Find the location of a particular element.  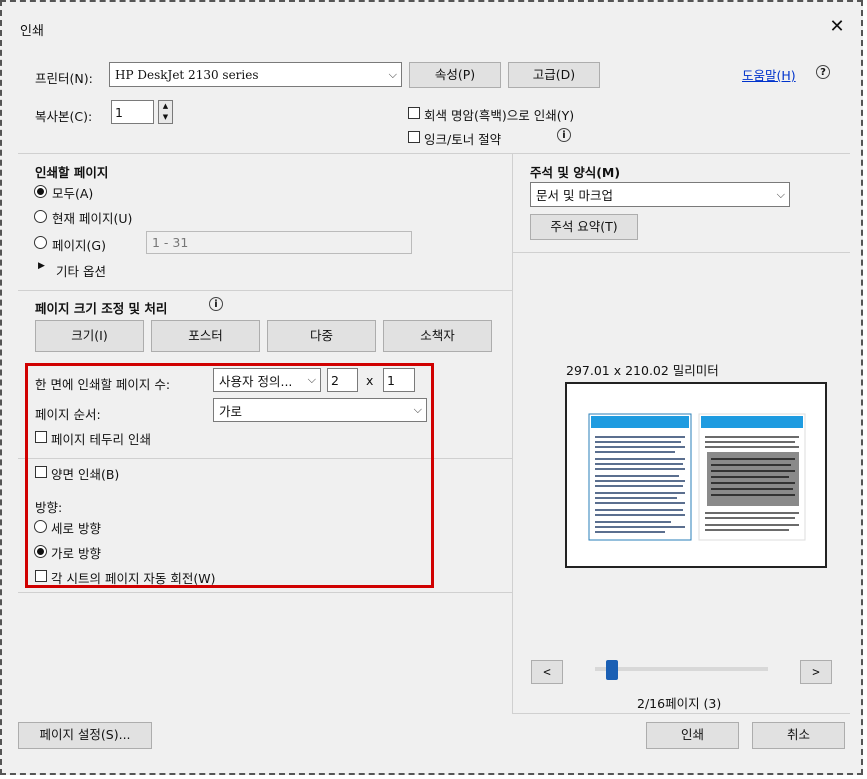

expand-arrow-icon: ▶ is located at coordinates (41, 266).